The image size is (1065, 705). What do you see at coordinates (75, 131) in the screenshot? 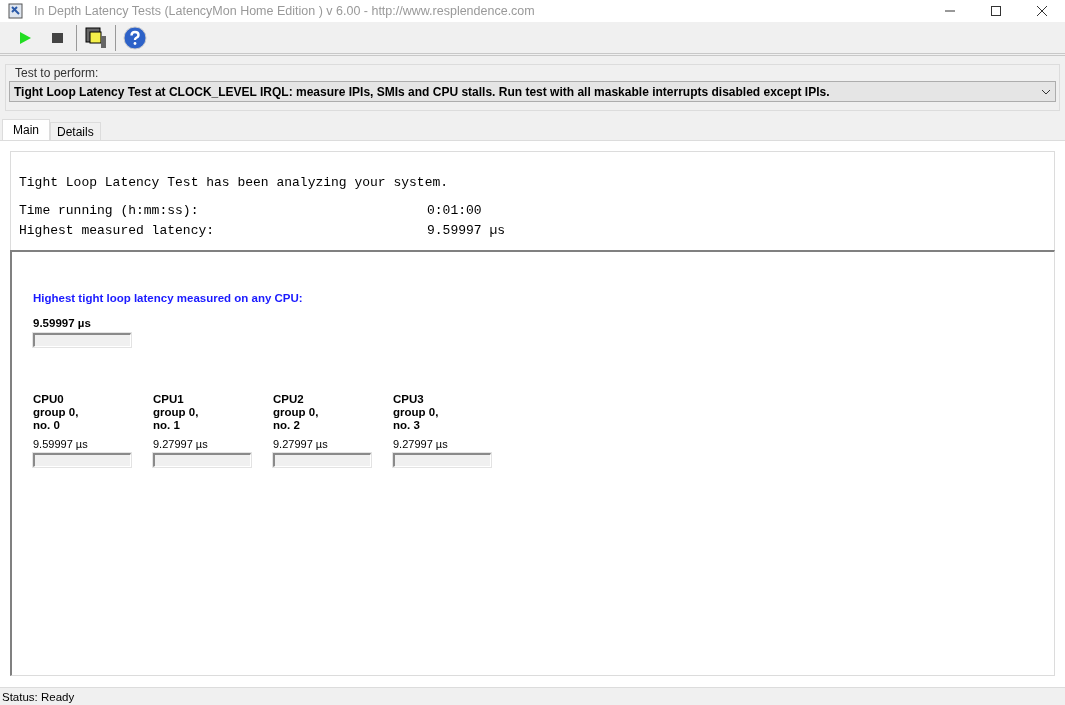
I see `tab: Details` at bounding box center [75, 131].